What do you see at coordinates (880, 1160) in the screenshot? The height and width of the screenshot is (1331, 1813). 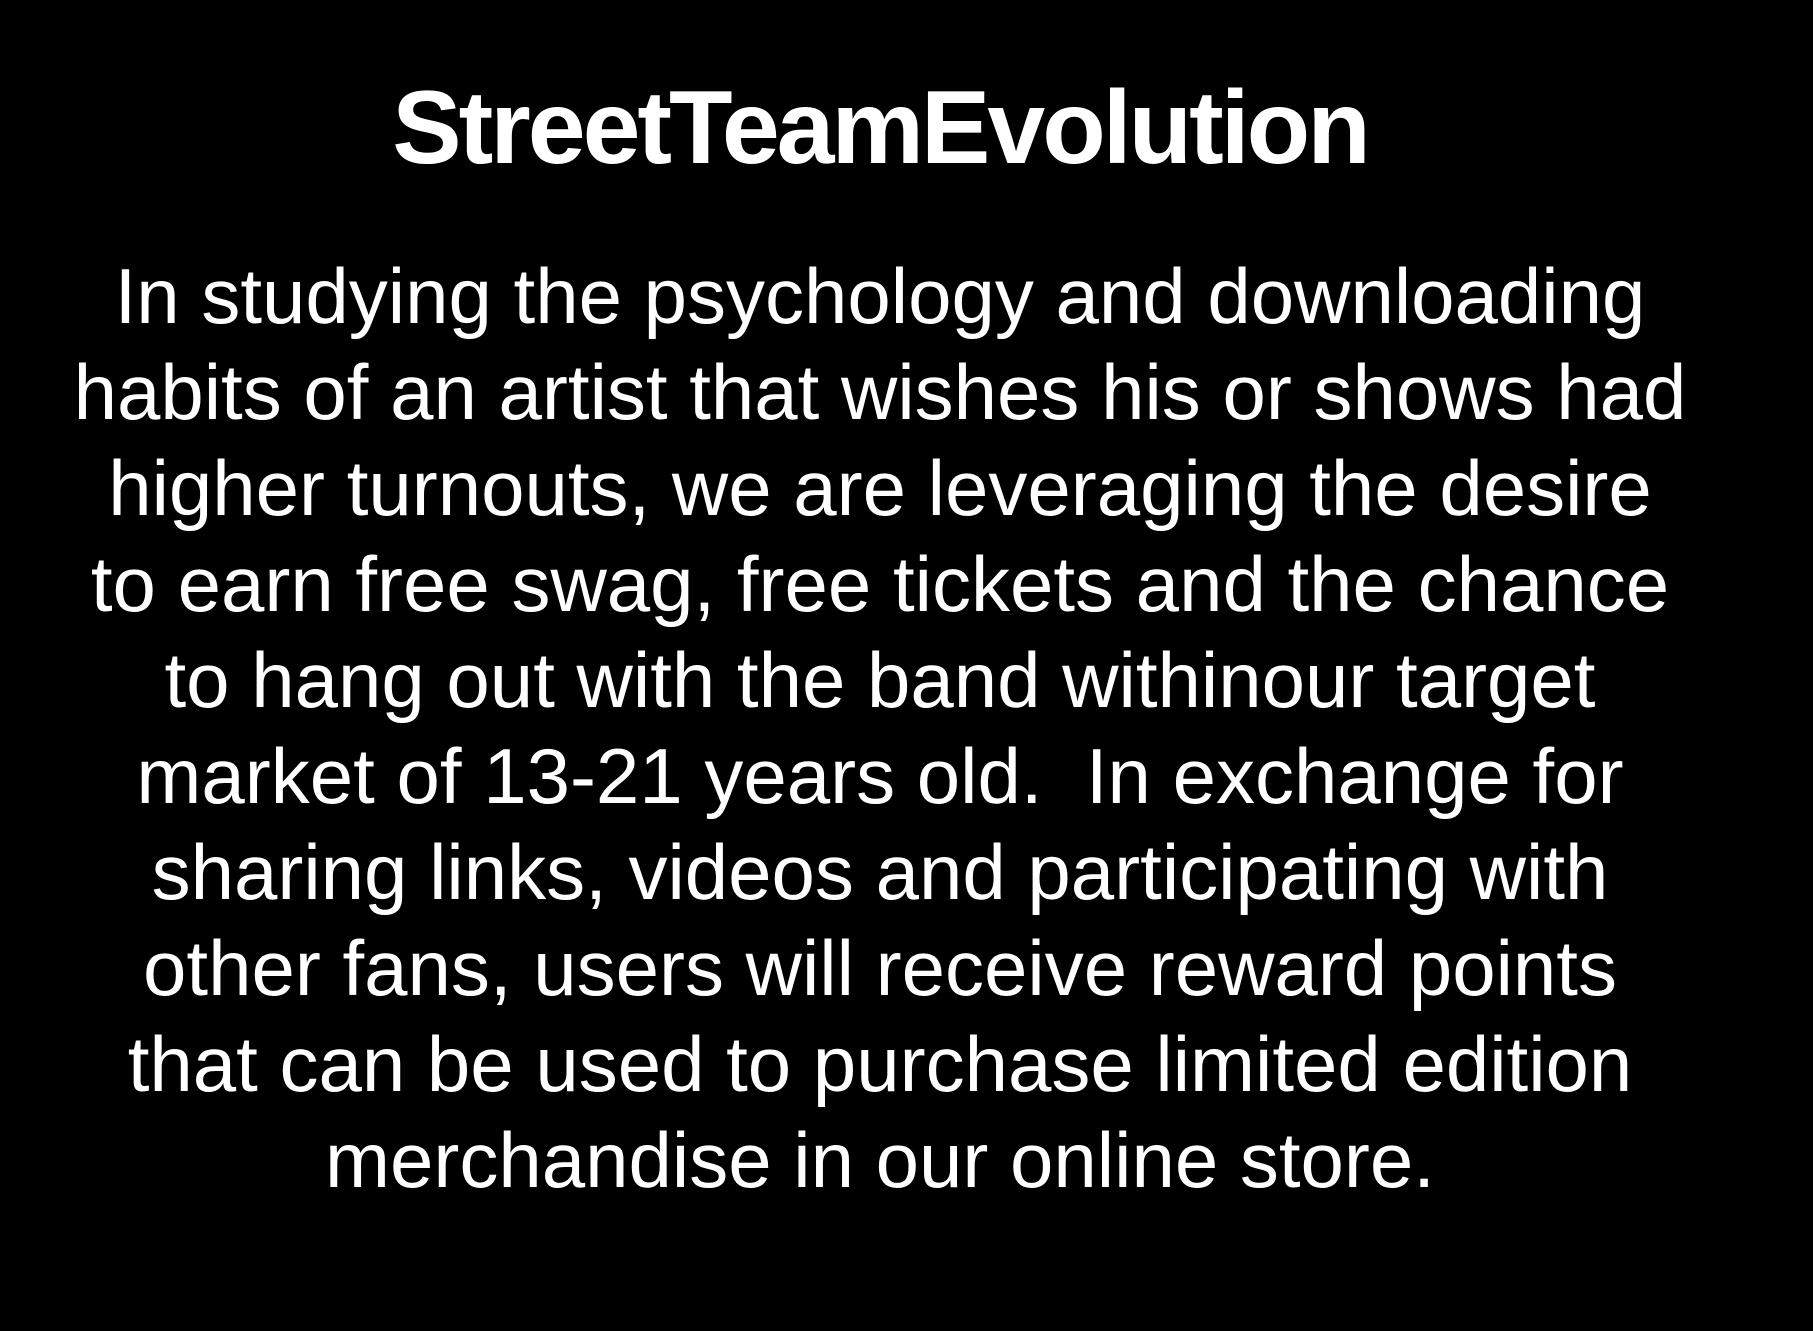 I see `body-line: merchandise in our online store.` at bounding box center [880, 1160].